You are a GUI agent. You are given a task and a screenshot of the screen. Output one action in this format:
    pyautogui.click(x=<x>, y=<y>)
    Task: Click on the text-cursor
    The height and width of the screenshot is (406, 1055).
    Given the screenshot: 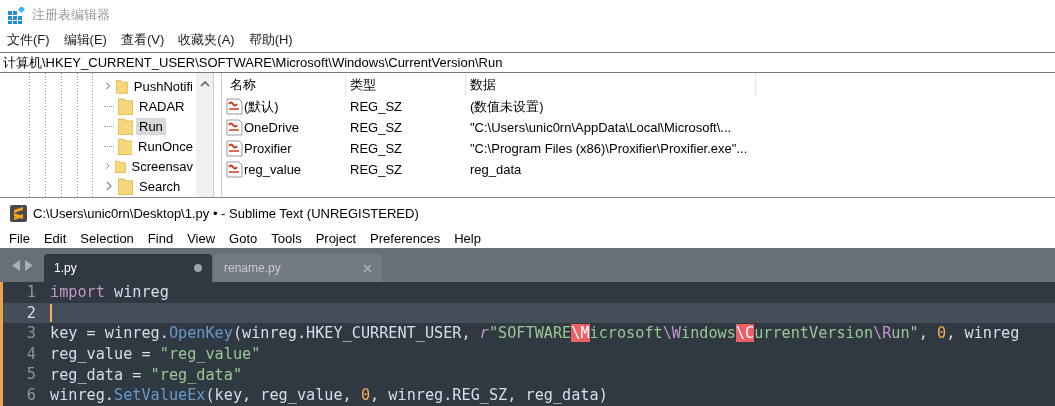 What is the action you would take?
    pyautogui.click(x=51, y=312)
    